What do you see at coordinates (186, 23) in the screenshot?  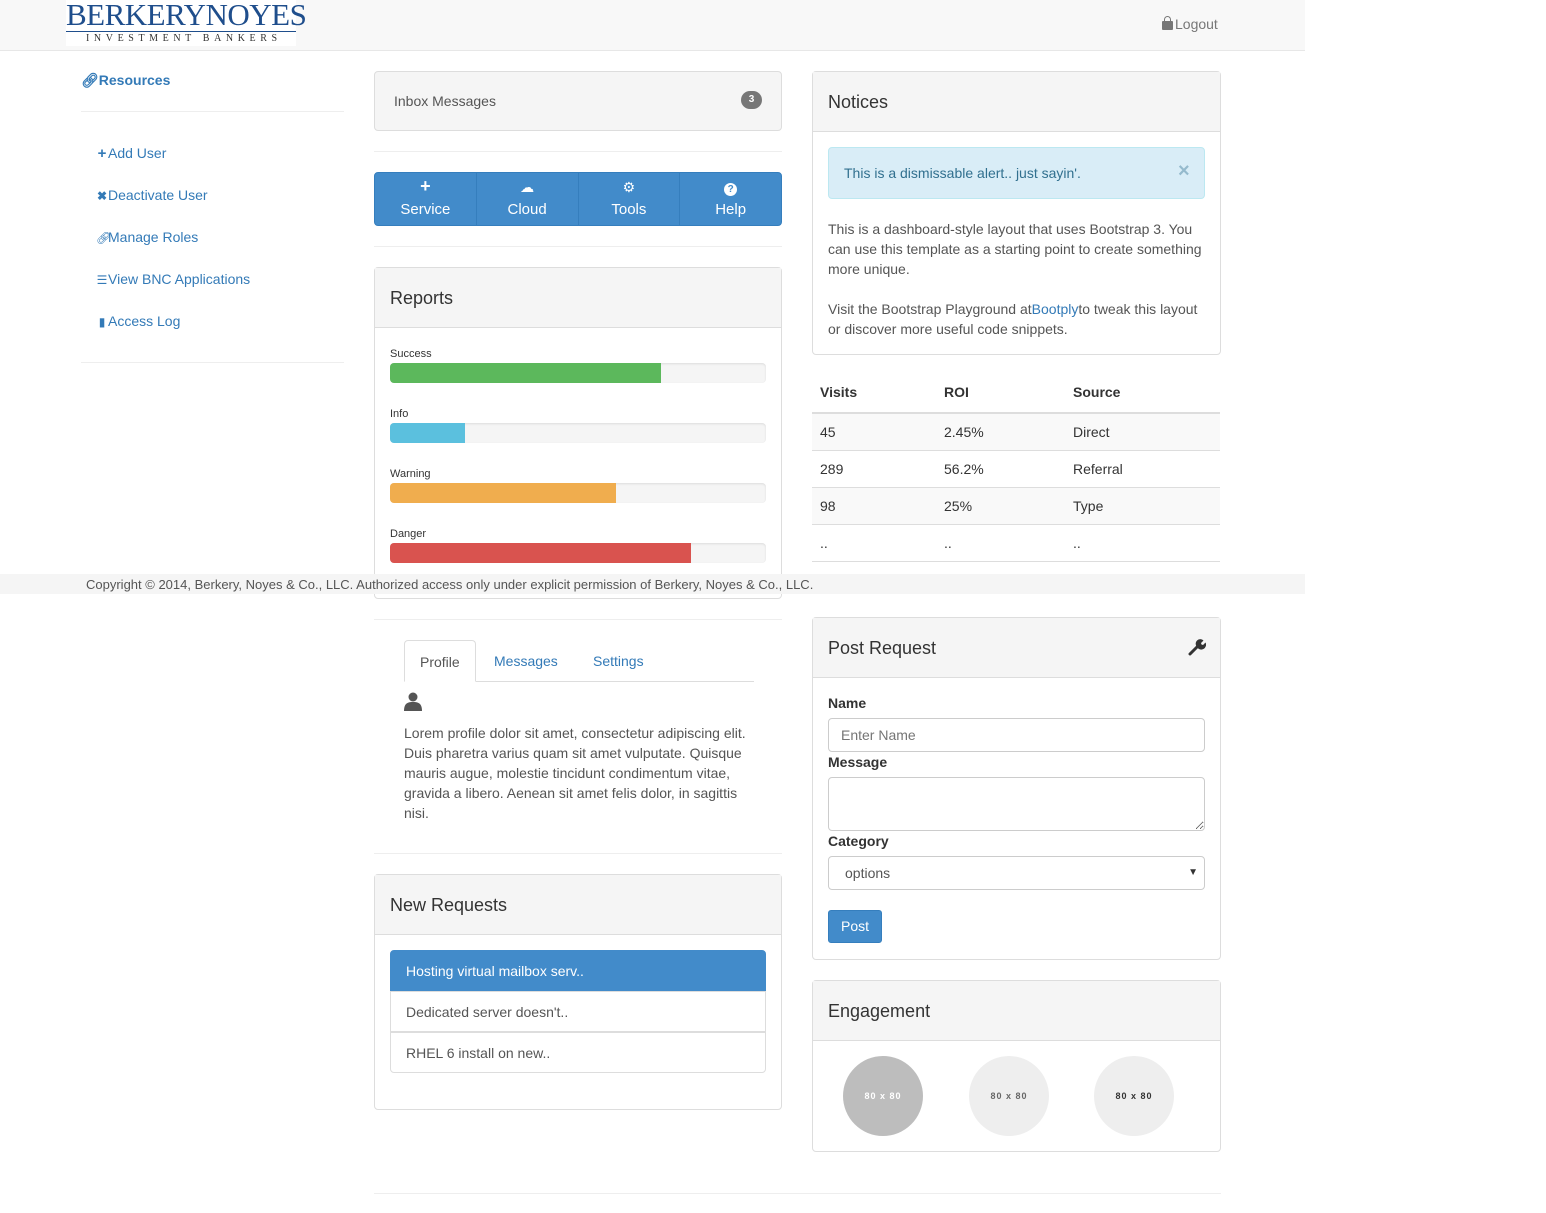 I see `company-logo: BERKERYNOYES INVESTMENT BANKERS` at bounding box center [186, 23].